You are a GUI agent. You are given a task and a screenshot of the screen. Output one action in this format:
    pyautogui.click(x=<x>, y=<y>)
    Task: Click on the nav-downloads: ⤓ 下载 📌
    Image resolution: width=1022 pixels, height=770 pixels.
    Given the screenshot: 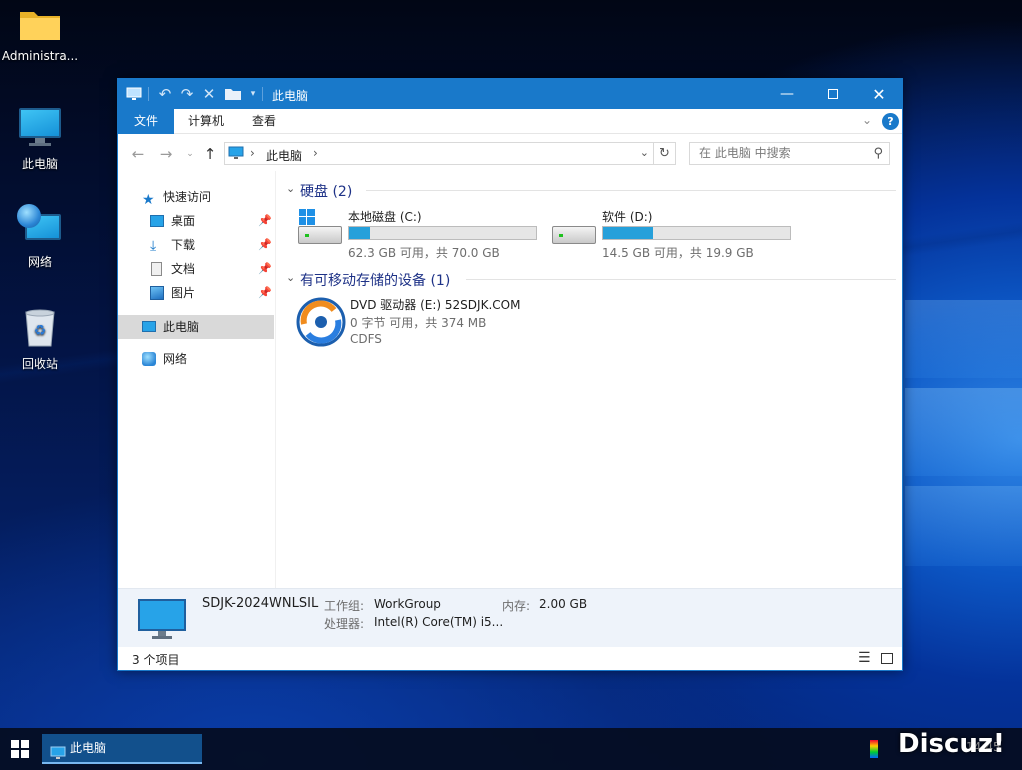 What is the action you would take?
    pyautogui.click(x=196, y=245)
    